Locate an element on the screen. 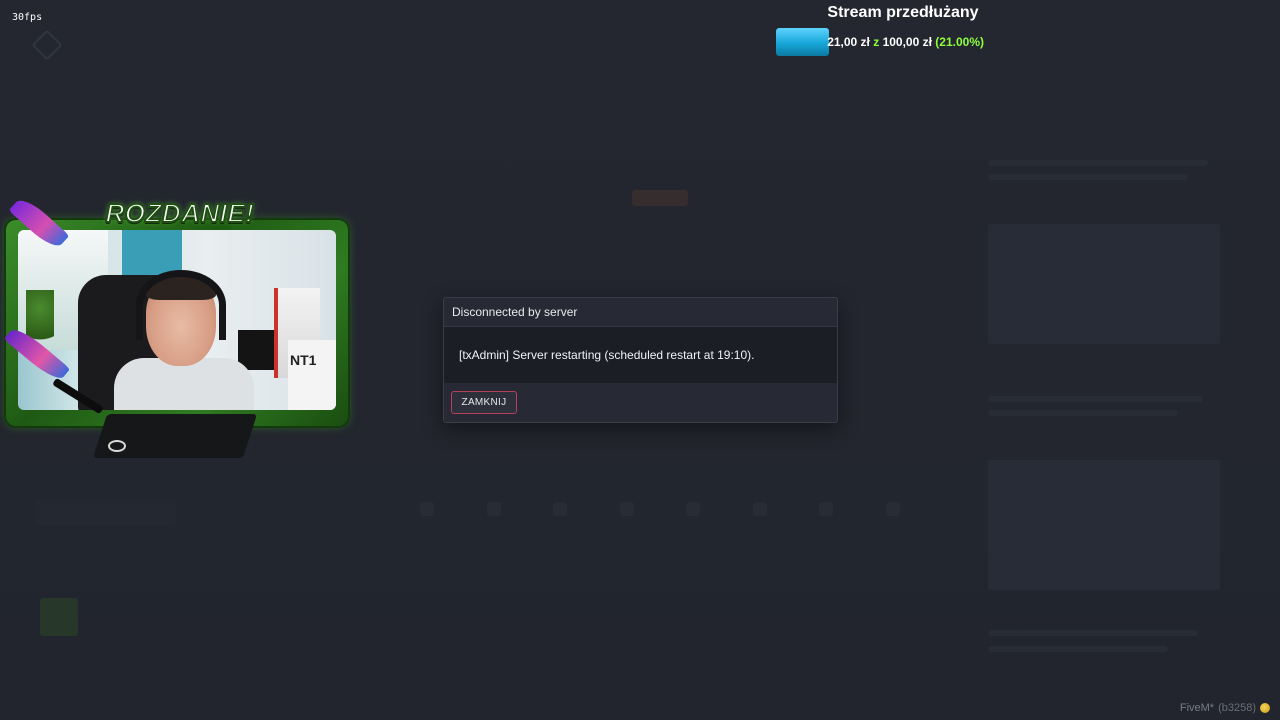 Image resolution: width=1280 pixels, height=720 pixels. goal-separator: z is located at coordinates (876, 42).